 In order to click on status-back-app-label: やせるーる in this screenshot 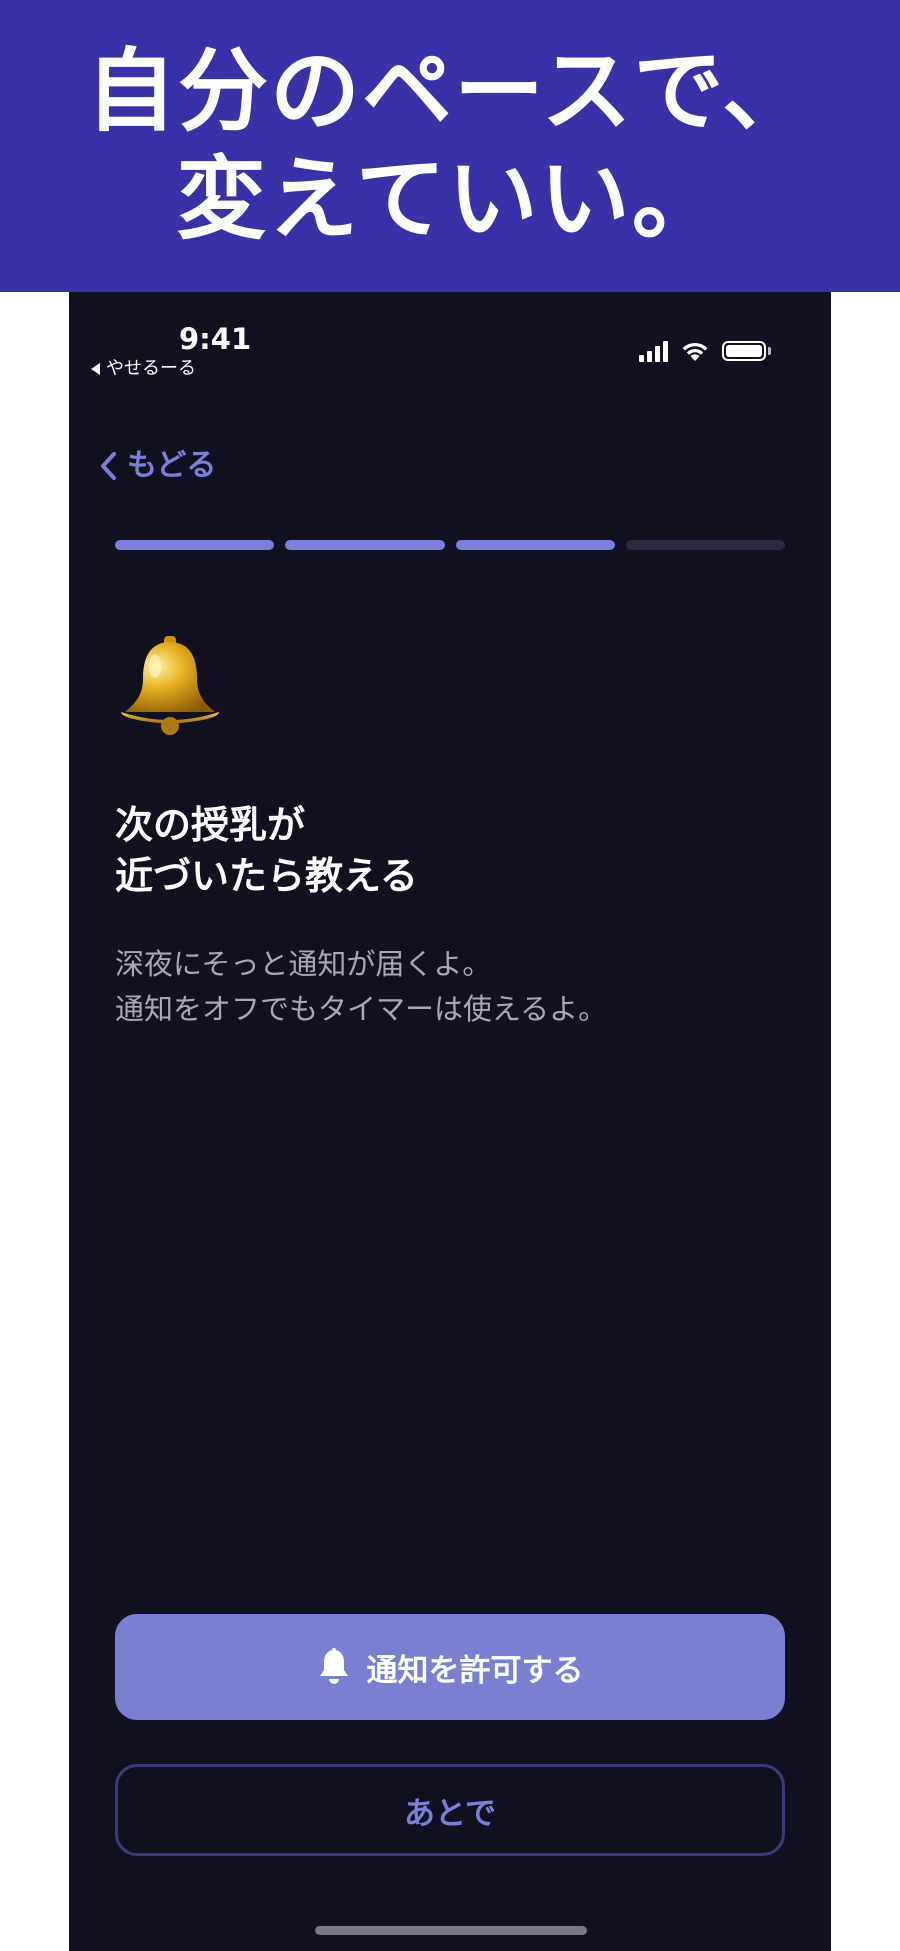, I will do `click(151, 368)`.